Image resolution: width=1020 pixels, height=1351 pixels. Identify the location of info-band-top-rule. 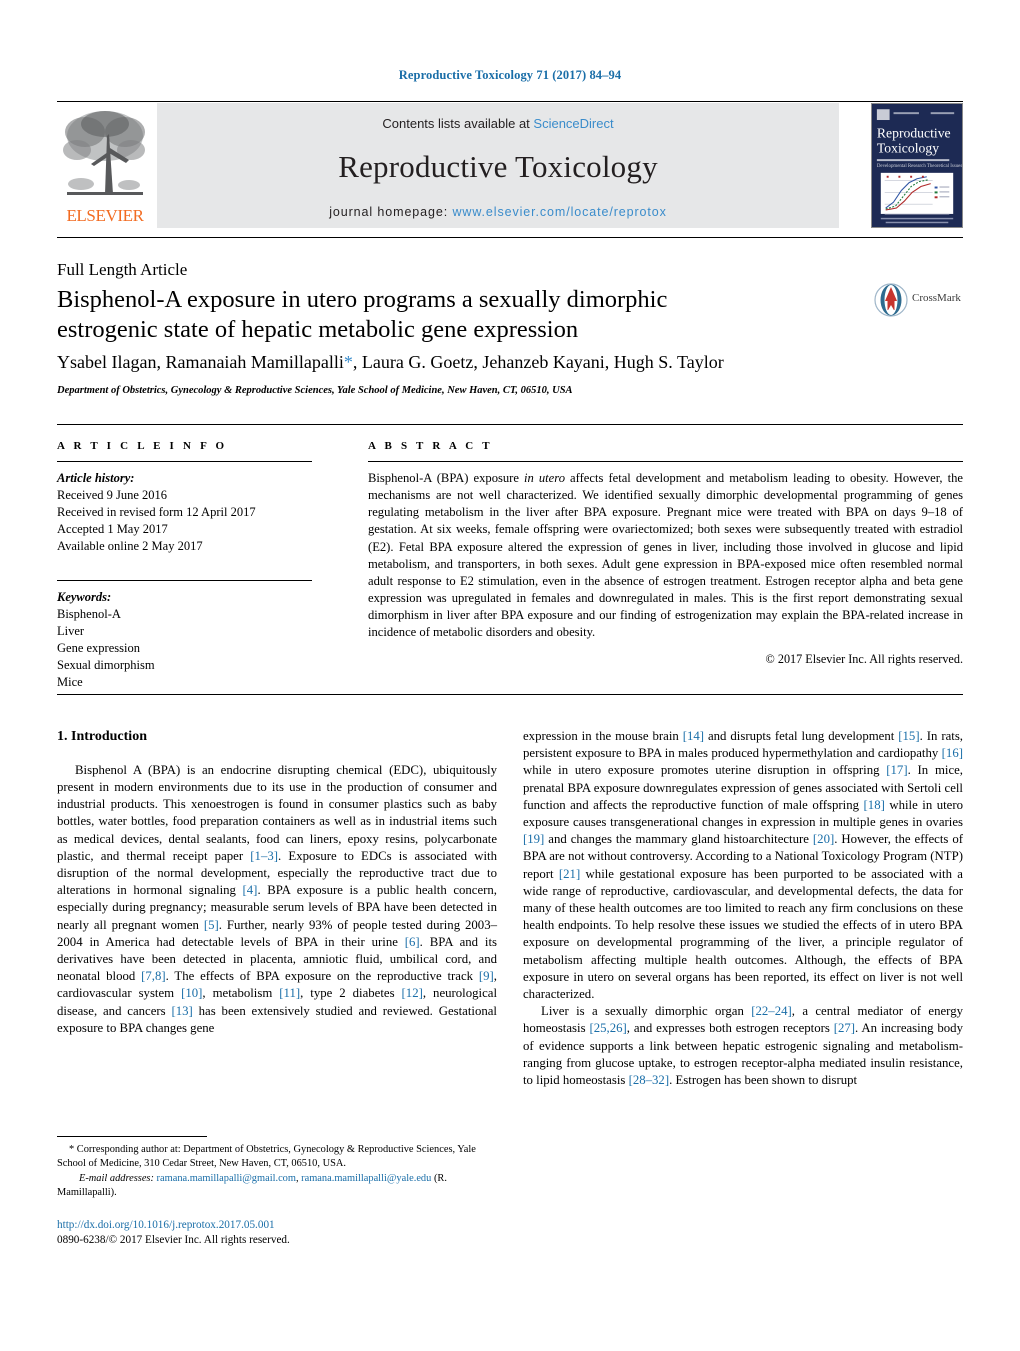
(510, 424).